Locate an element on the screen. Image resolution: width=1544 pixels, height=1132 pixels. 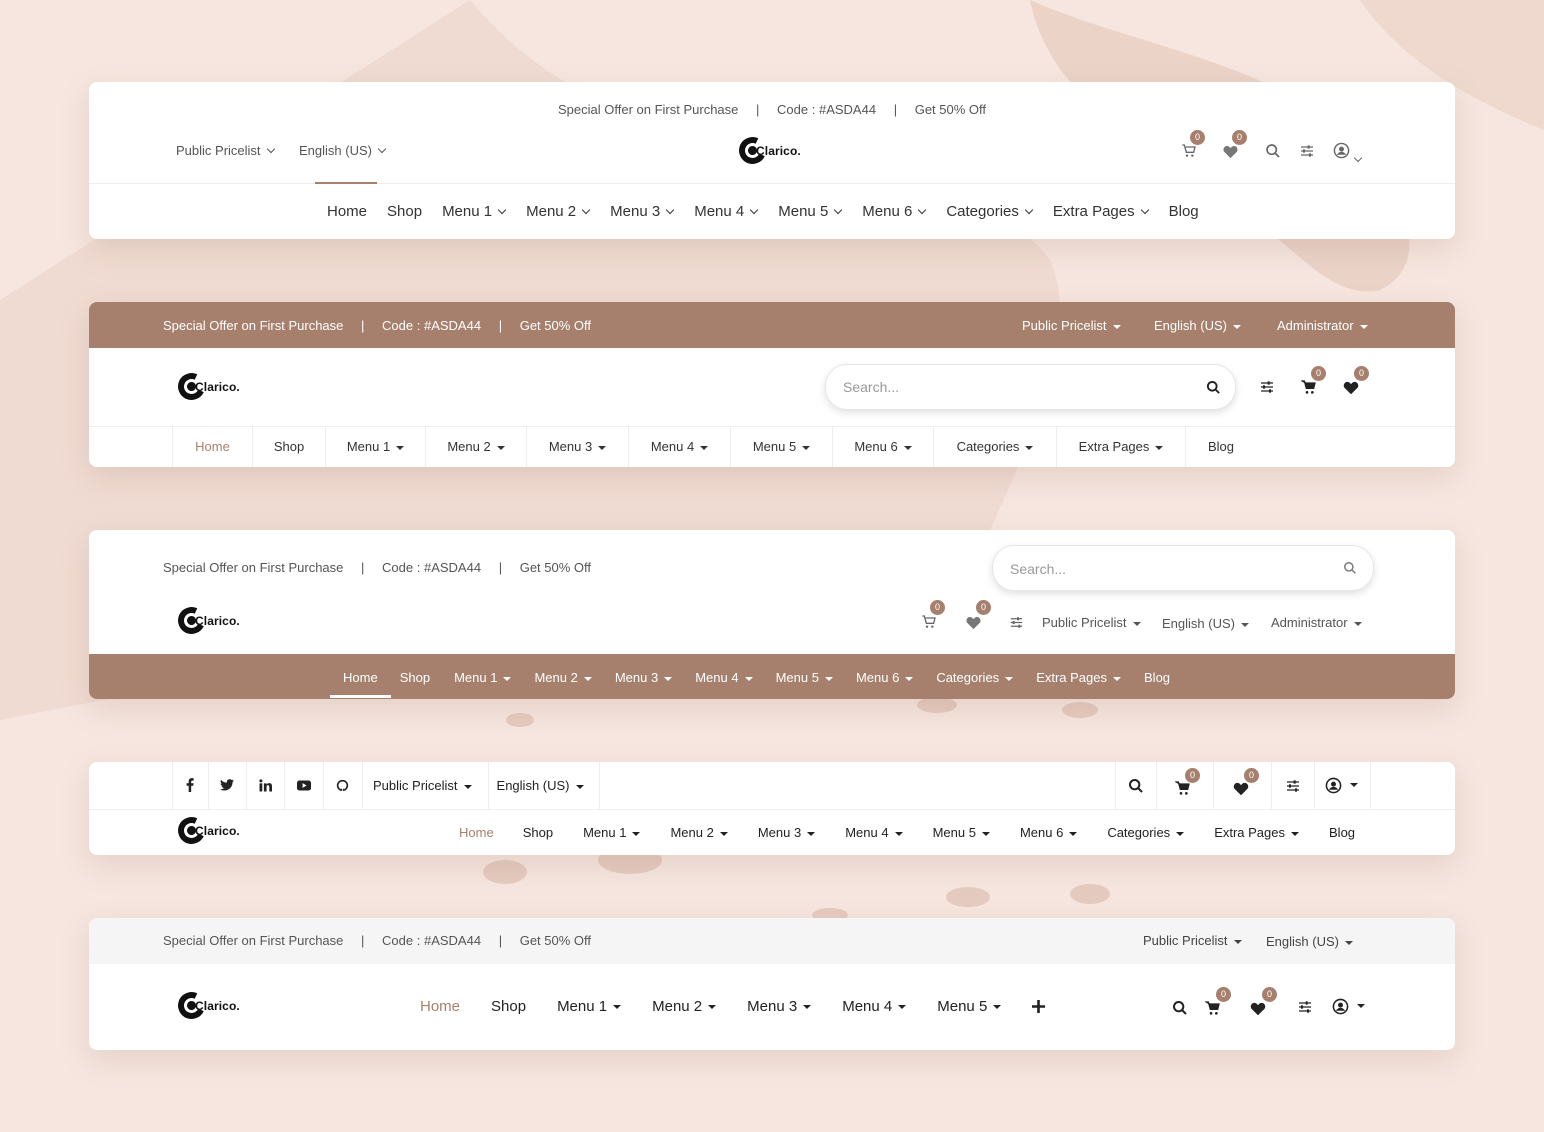
github-link is located at coordinates (343, 785).